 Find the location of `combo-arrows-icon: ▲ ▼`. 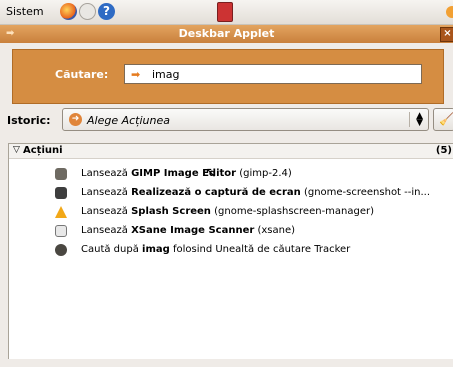

combo-arrows-icon: ▲ ▼ is located at coordinates (419, 119).